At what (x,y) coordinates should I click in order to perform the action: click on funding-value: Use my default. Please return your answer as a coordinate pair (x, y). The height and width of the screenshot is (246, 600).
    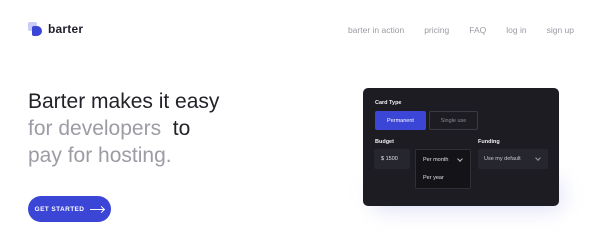
    Looking at the image, I should click on (502, 159).